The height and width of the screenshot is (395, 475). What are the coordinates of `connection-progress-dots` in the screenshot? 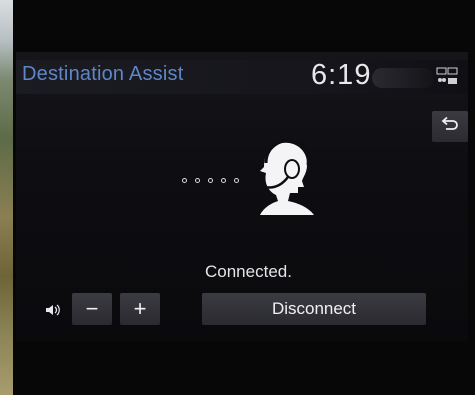 It's located at (210, 180).